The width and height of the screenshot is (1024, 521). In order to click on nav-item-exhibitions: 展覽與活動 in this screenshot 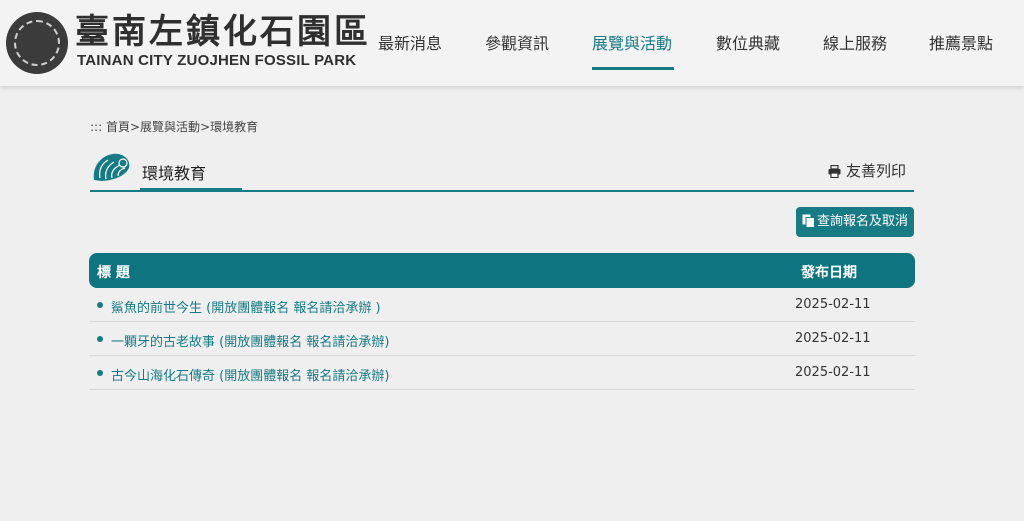, I will do `click(632, 42)`.